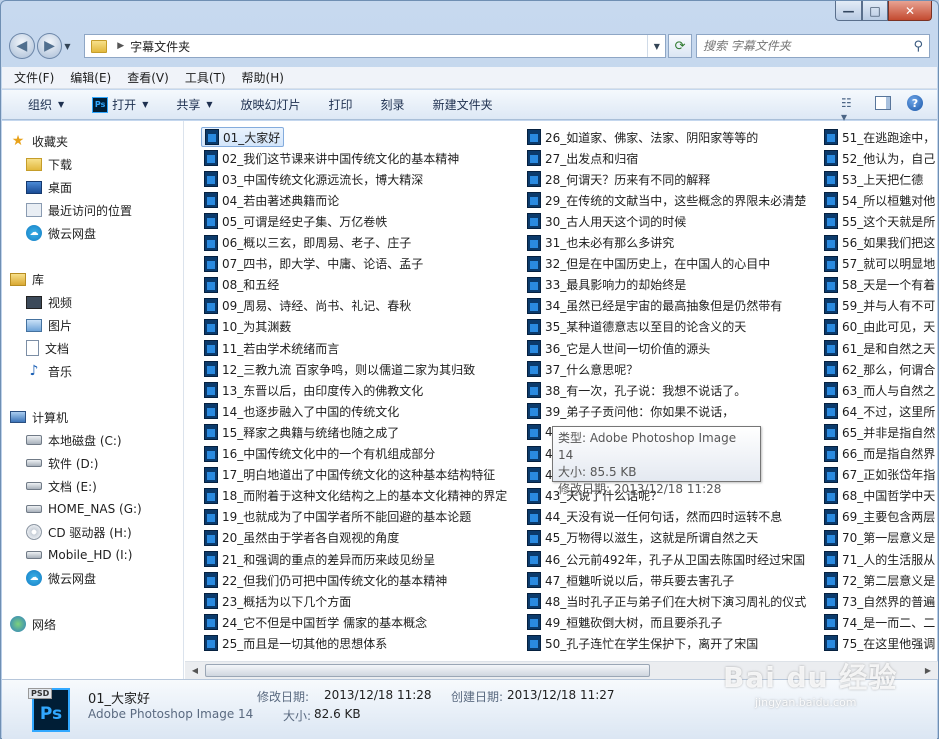 This screenshot has width=939, height=739. Describe the element at coordinates (39, 417) in the screenshot. I see `nav-computer: 计算机` at that location.